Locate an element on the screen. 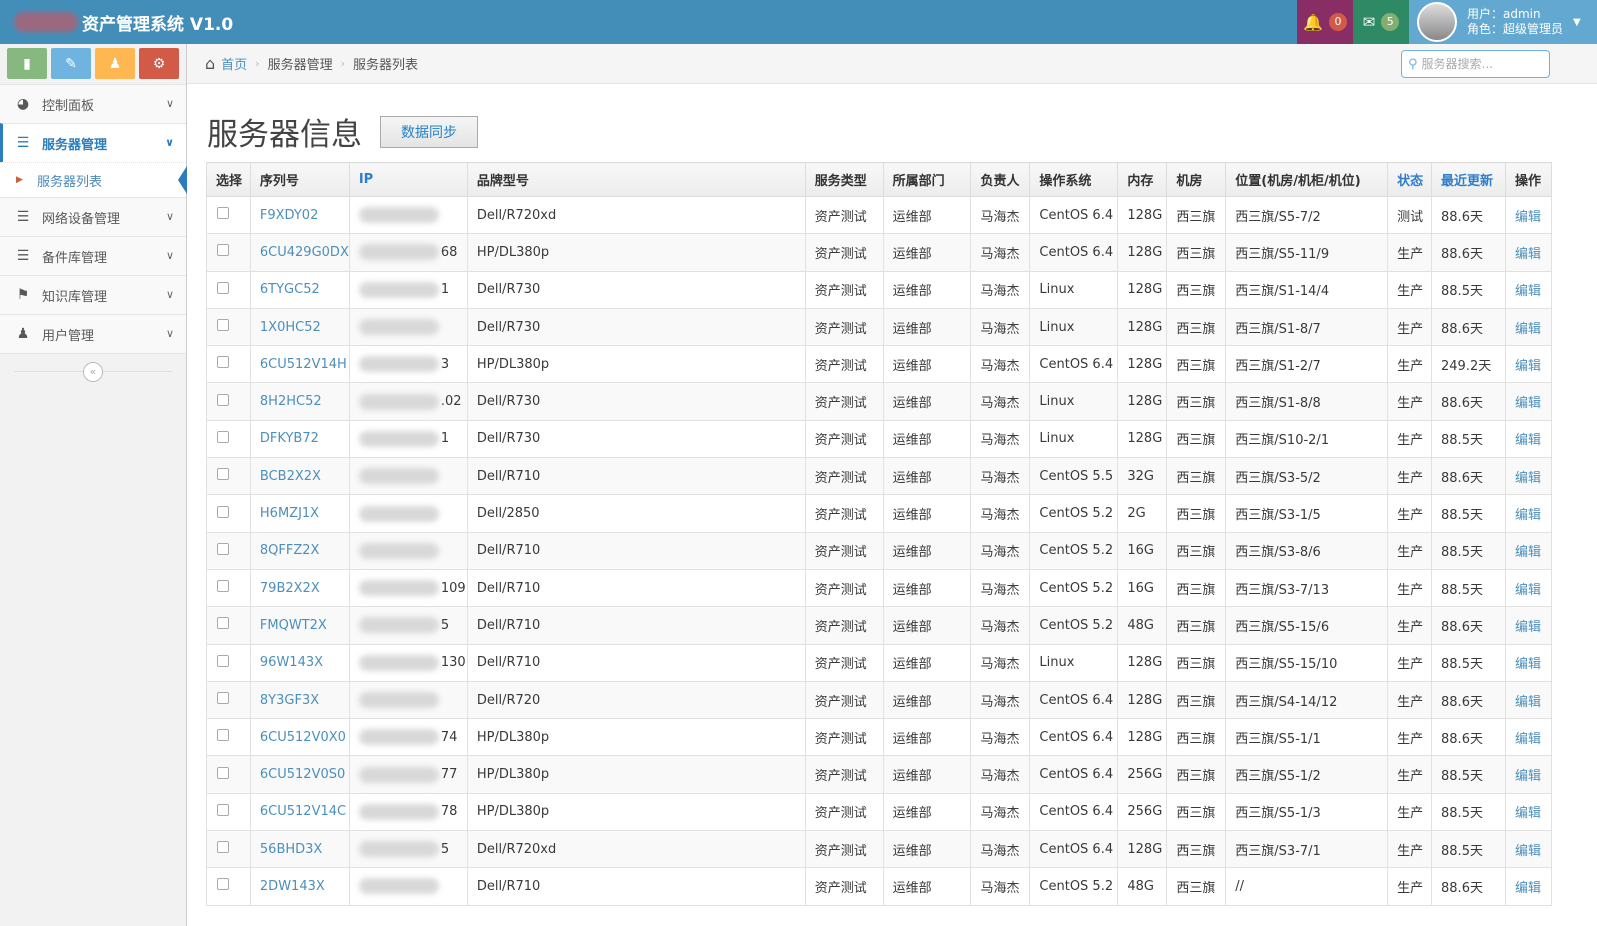 The image size is (1597, 926). sidebar-item-dashboard: ◕ 控制面板 ∨ is located at coordinates (93, 103).